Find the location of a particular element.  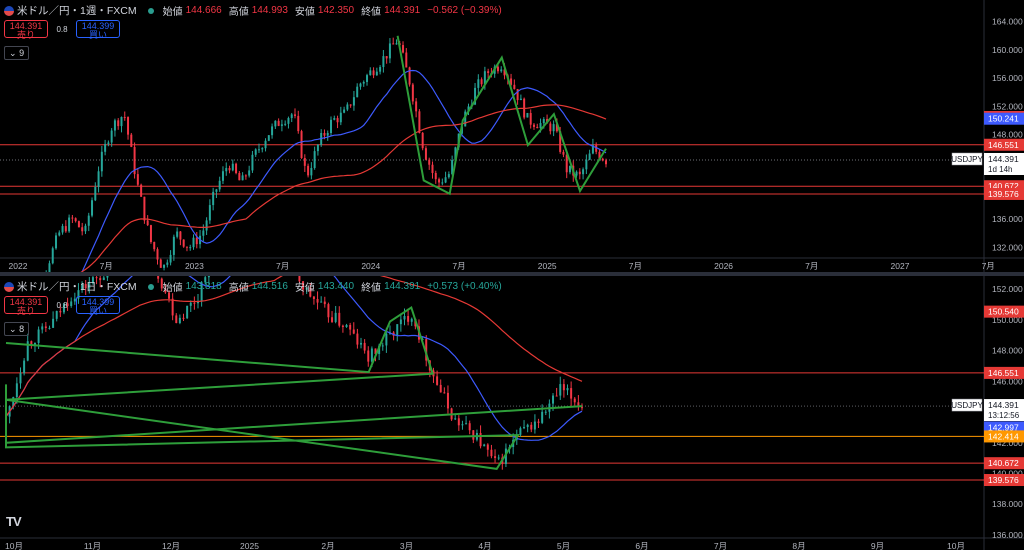

price-level-value: 146.551 is located at coordinates (1003, 145).